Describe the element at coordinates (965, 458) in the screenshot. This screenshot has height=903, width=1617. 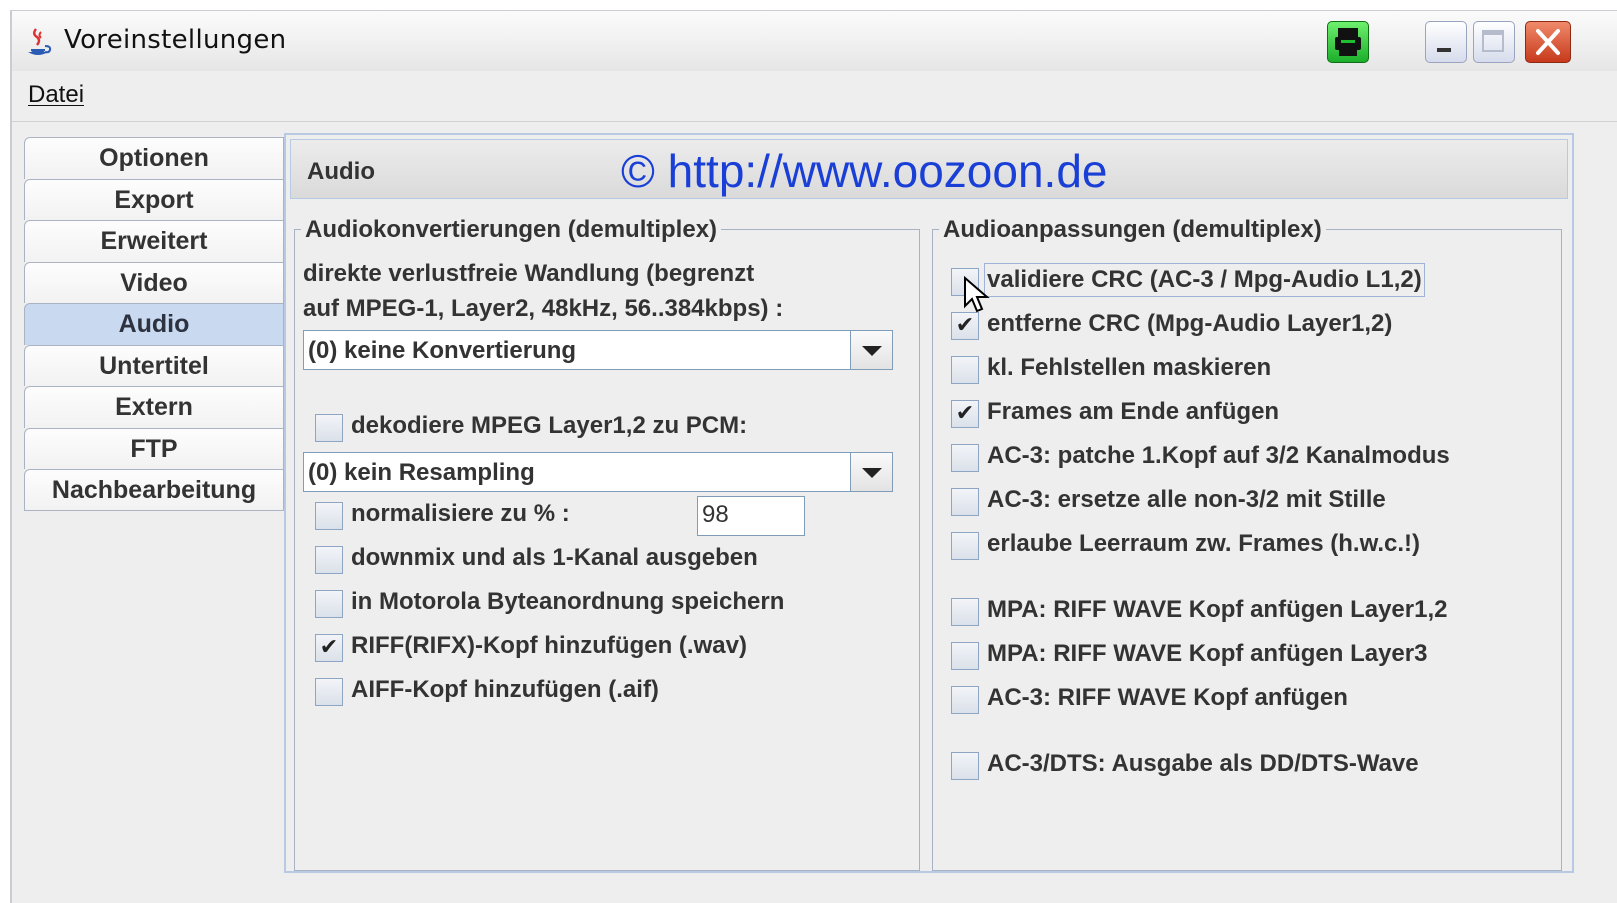
I see `ac3-patch-checkbox` at that location.